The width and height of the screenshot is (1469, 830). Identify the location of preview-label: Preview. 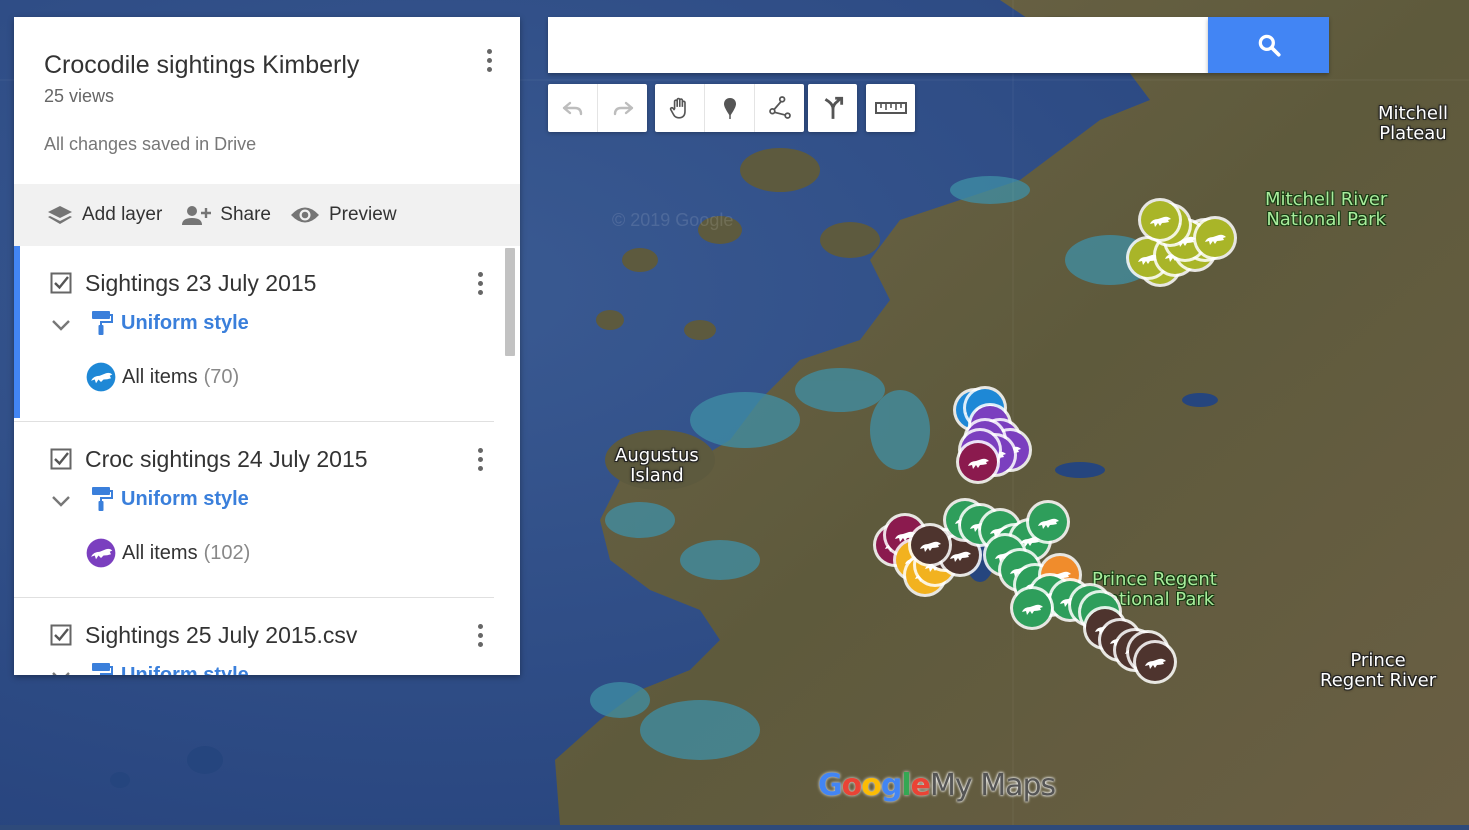
(362, 214).